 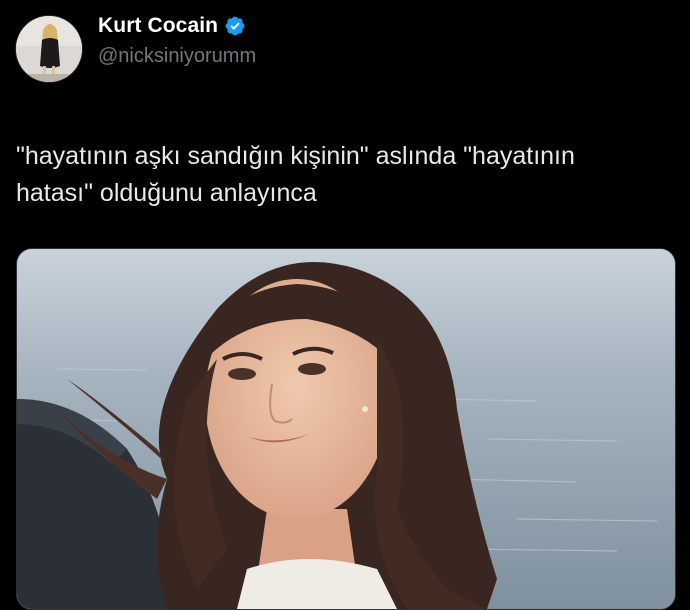 I want to click on avatar-image, so click(x=49, y=49).